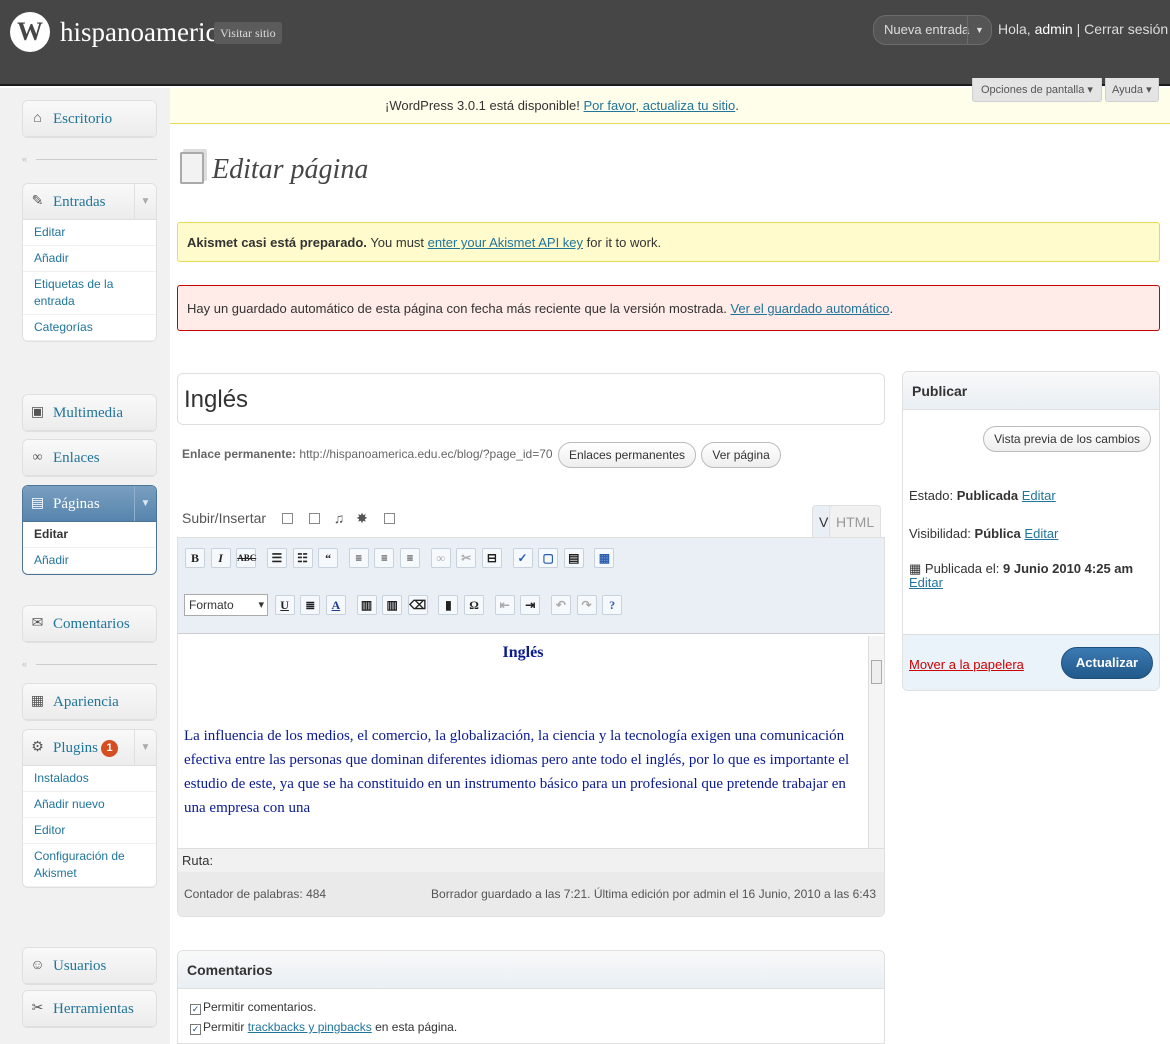 The height and width of the screenshot is (1044, 1170). I want to click on edit-visibility-link: Editar, so click(1041, 533).